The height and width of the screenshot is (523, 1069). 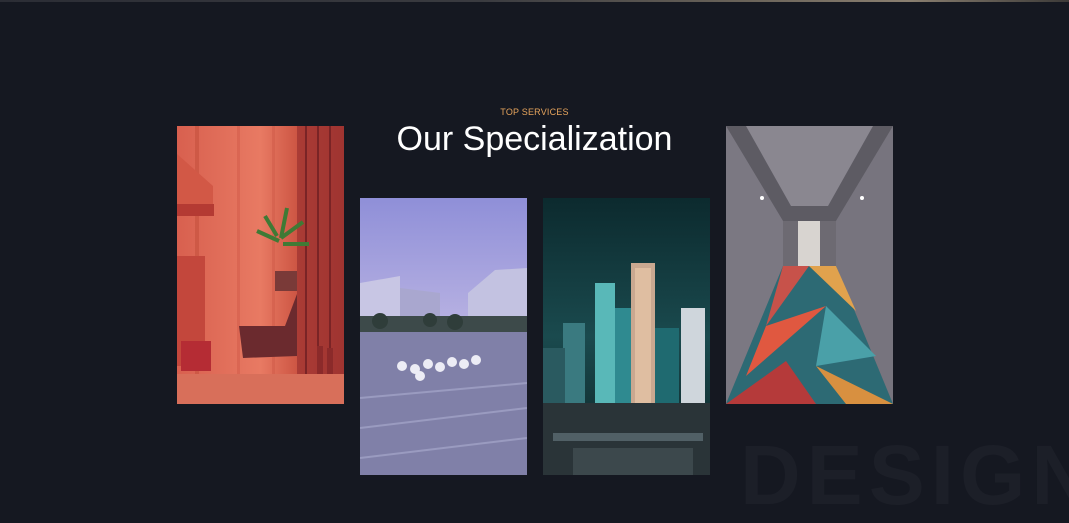 I want to click on hotel-corridor-geometric-carpet-image, so click(x=809, y=265).